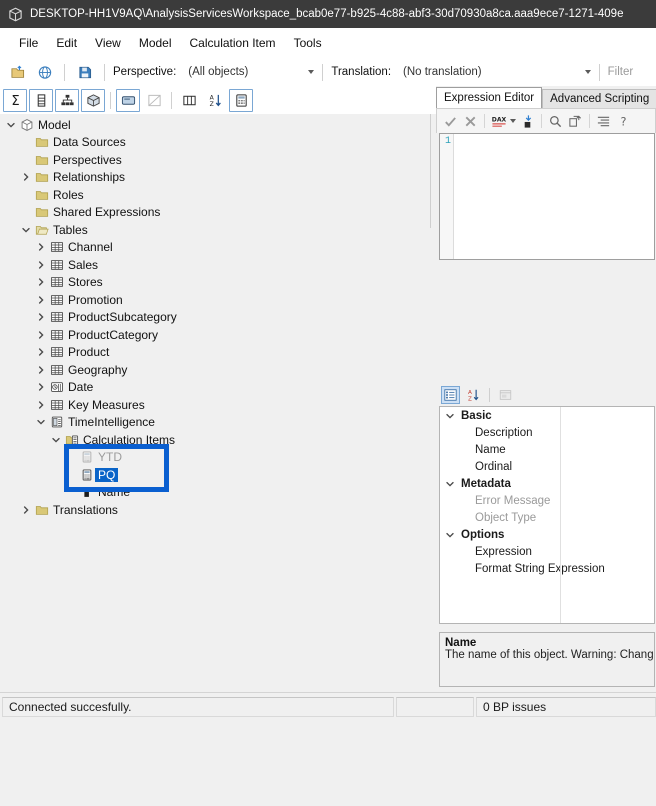 The image size is (656, 806). What do you see at coordinates (555, 121) in the screenshot?
I see `find-icon` at bounding box center [555, 121].